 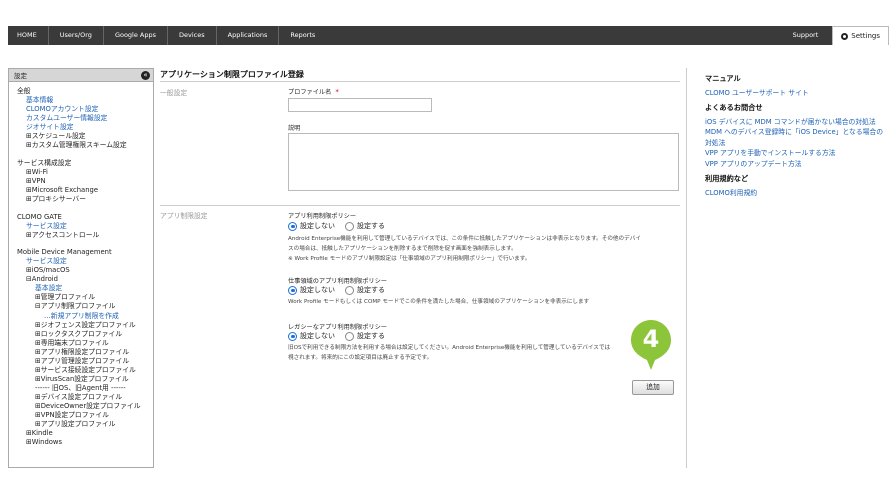 What do you see at coordinates (85, 199) in the screenshot?
I see `sidebar-item: ⊞プロキシサーバー` at bounding box center [85, 199].